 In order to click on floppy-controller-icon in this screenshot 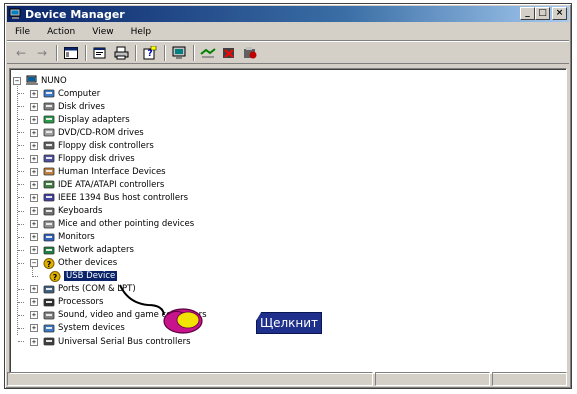, I will do `click(49, 145)`.